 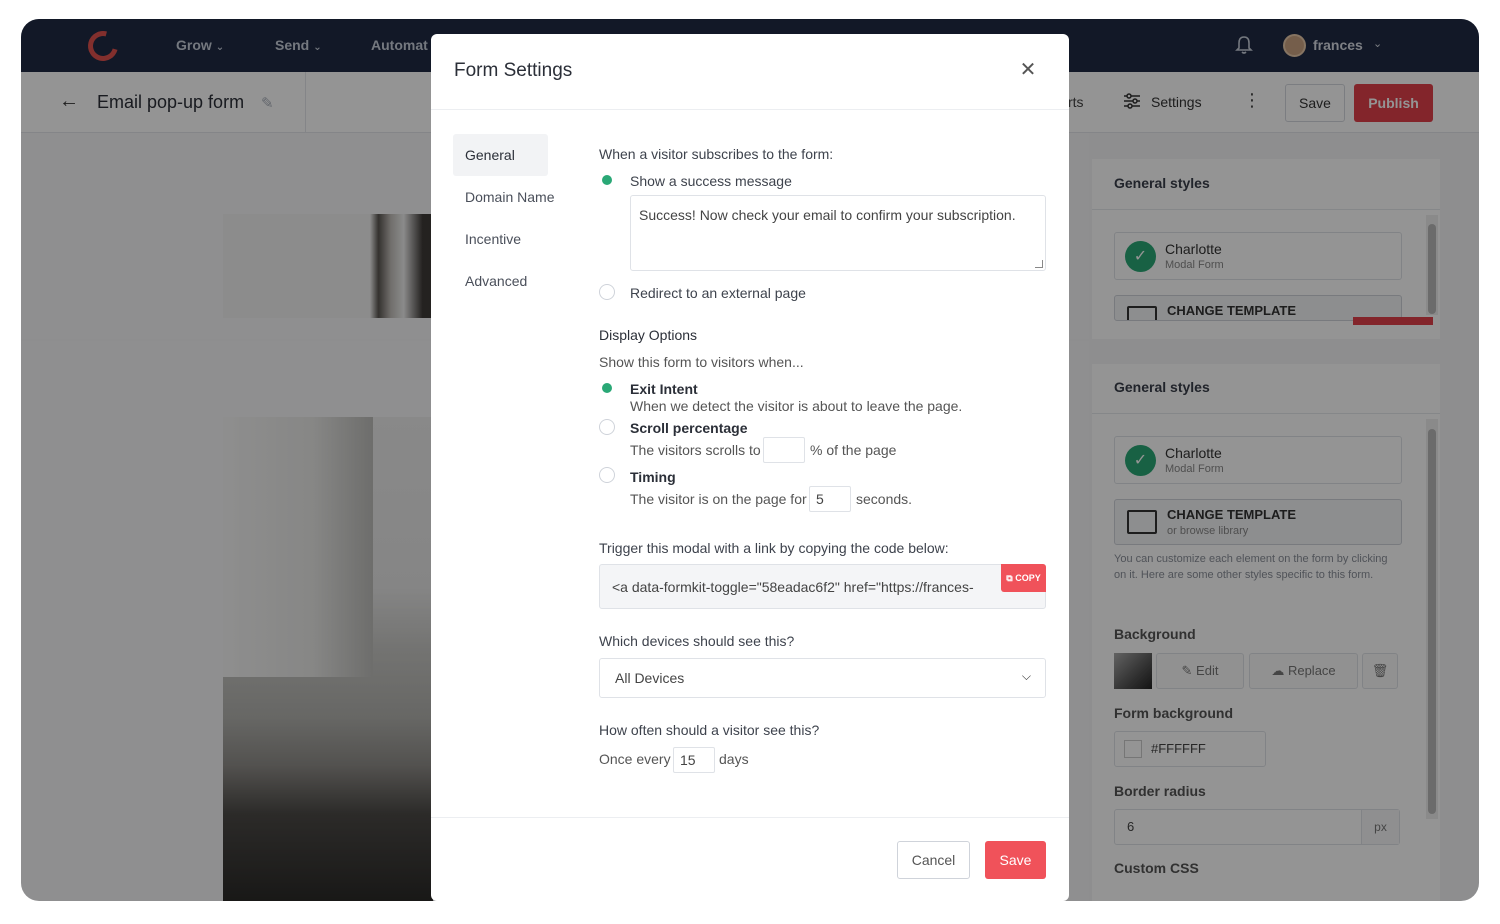 I want to click on timing-suffix: seconds., so click(x=884, y=499).